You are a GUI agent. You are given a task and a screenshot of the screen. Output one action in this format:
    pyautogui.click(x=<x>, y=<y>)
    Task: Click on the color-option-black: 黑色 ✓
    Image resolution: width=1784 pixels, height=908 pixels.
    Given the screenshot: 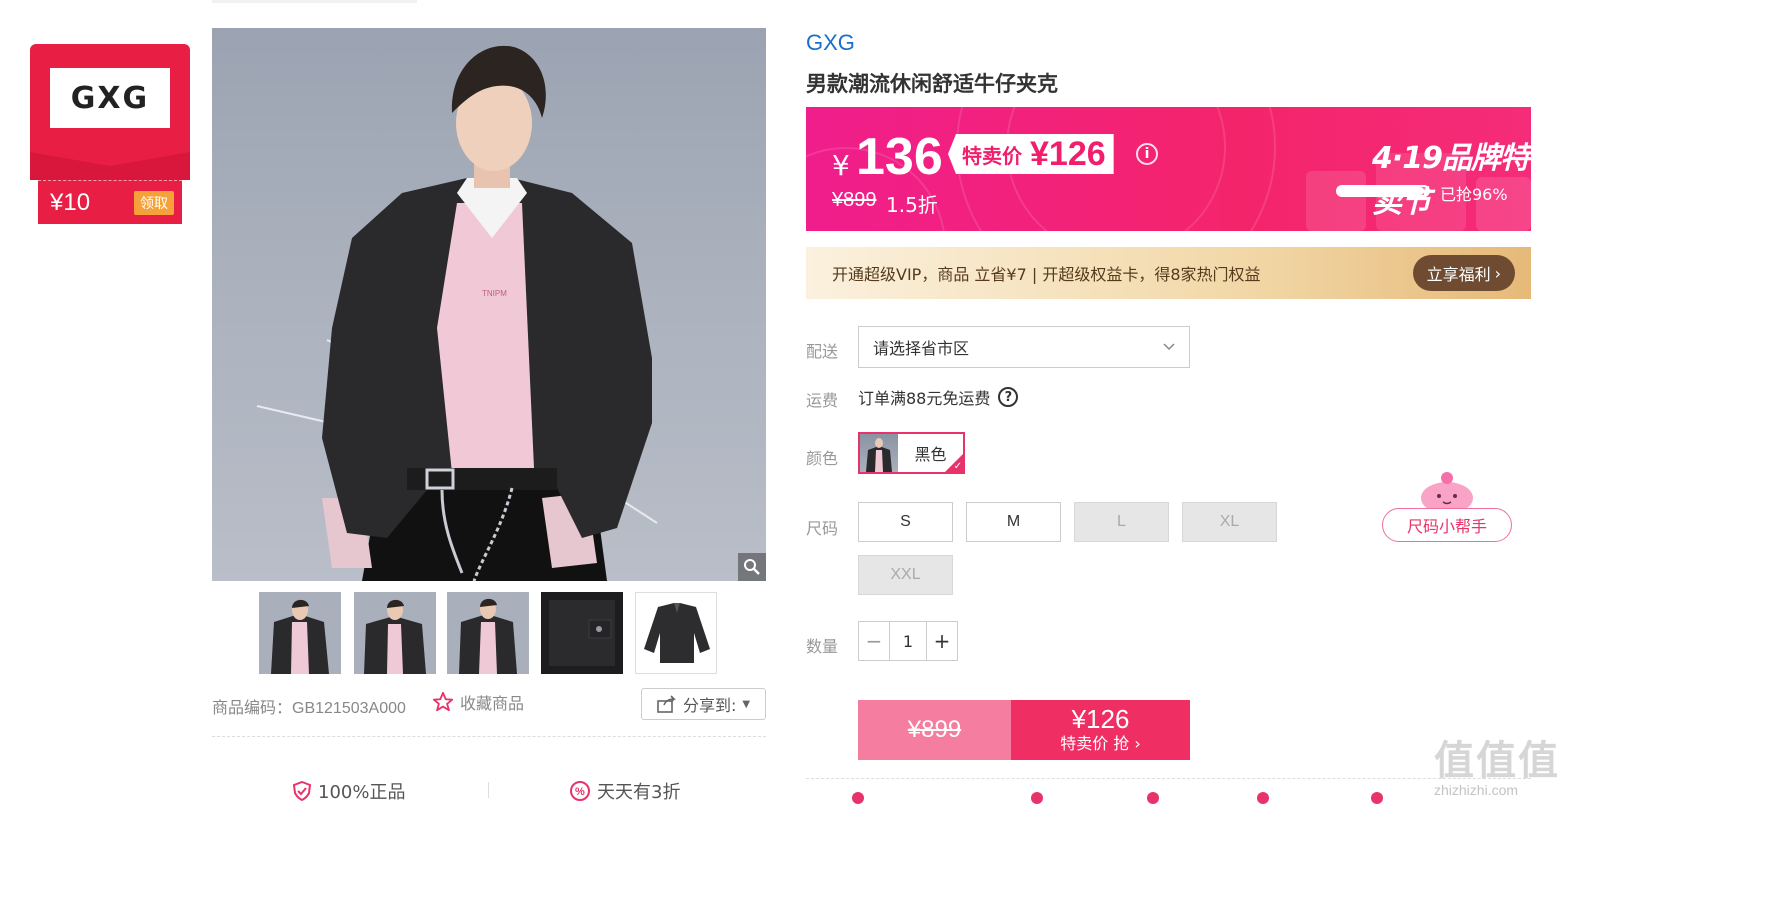 What is the action you would take?
    pyautogui.click(x=911, y=453)
    